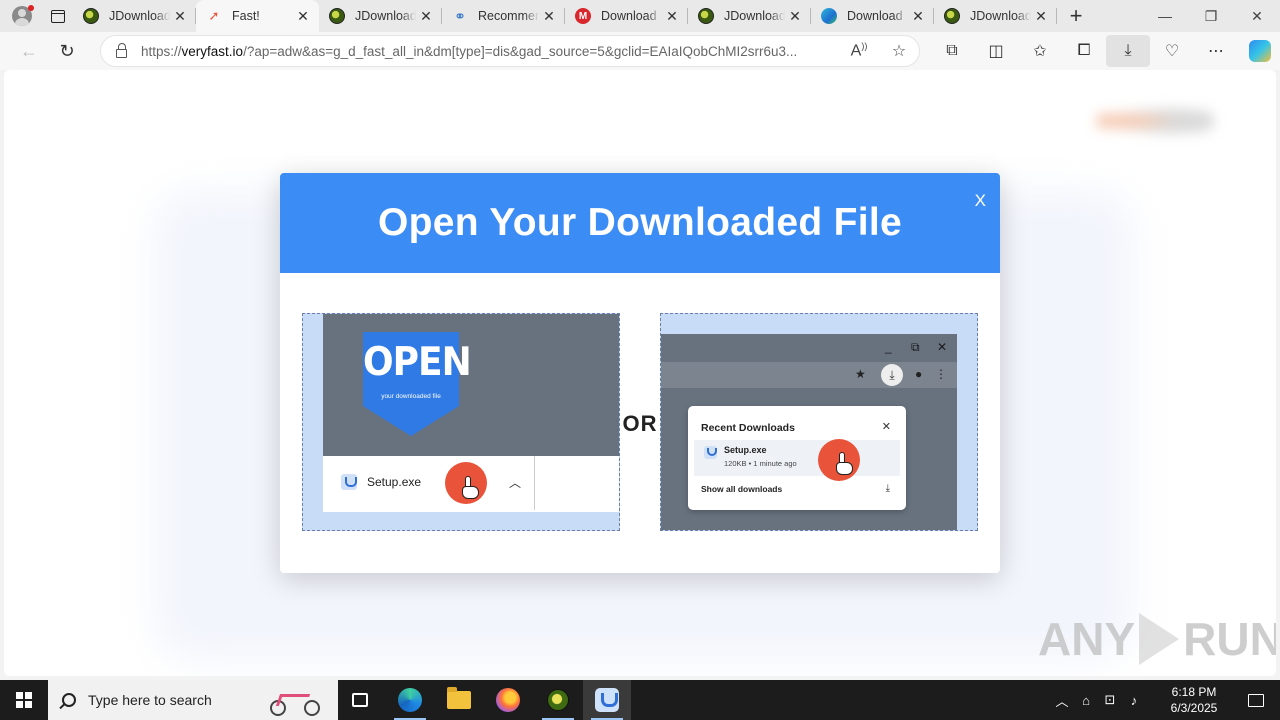 This screenshot has width=1280, height=720. What do you see at coordinates (1159, 639) in the screenshot?
I see `watermark-play-icon` at bounding box center [1159, 639].